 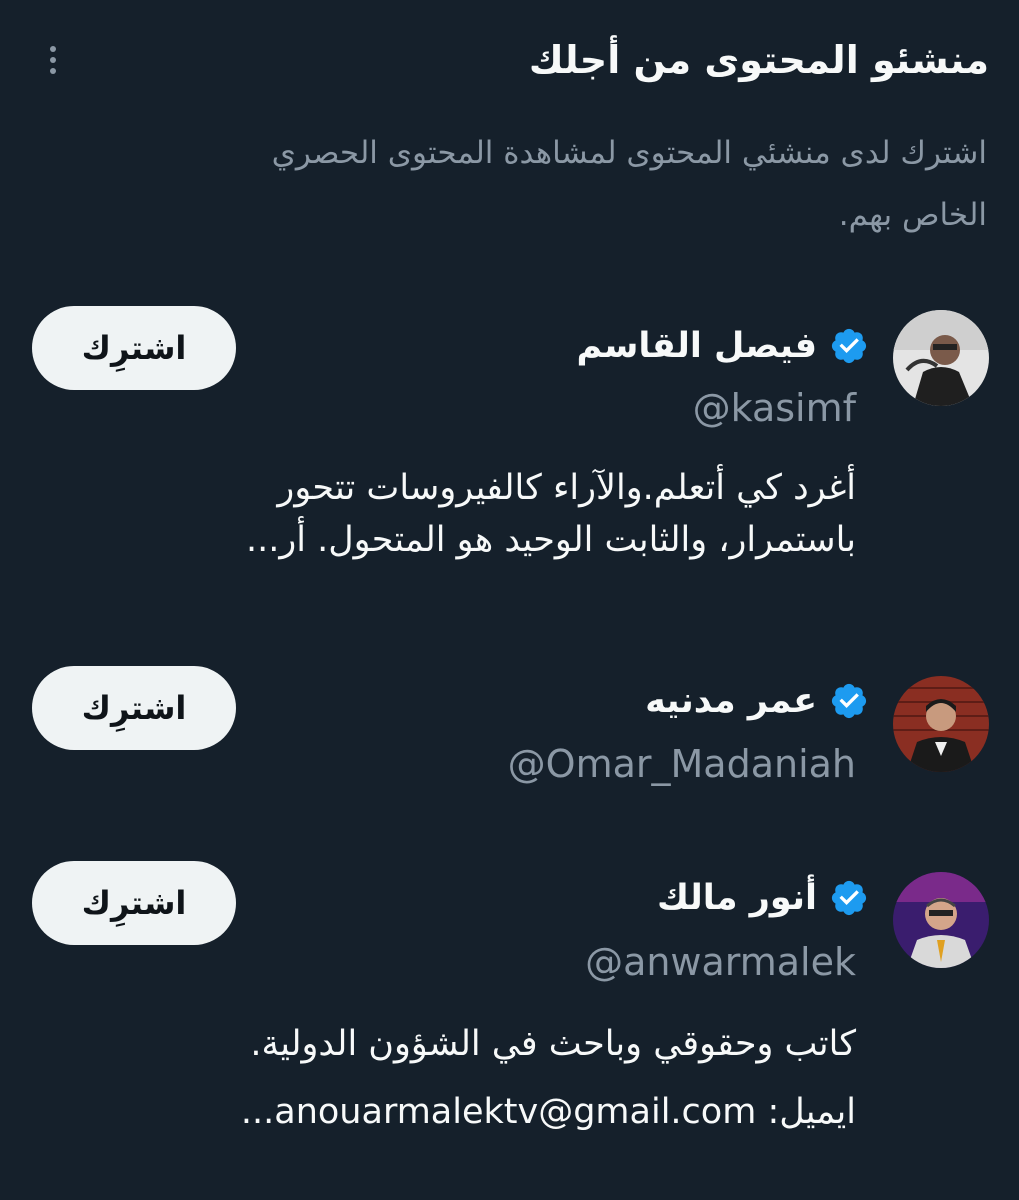 What do you see at coordinates (720, 962) in the screenshot?
I see `creator-handle: @anwarmalek` at bounding box center [720, 962].